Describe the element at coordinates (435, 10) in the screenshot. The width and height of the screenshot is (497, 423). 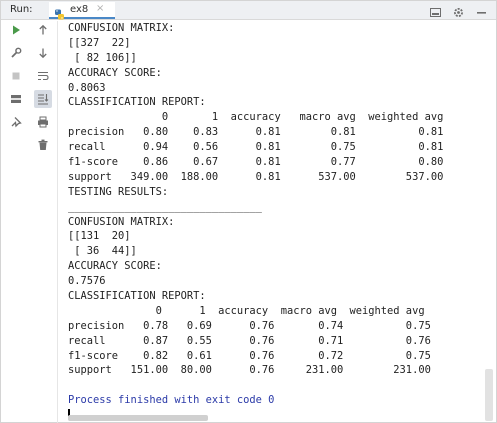
I see `minimize-icon` at that location.